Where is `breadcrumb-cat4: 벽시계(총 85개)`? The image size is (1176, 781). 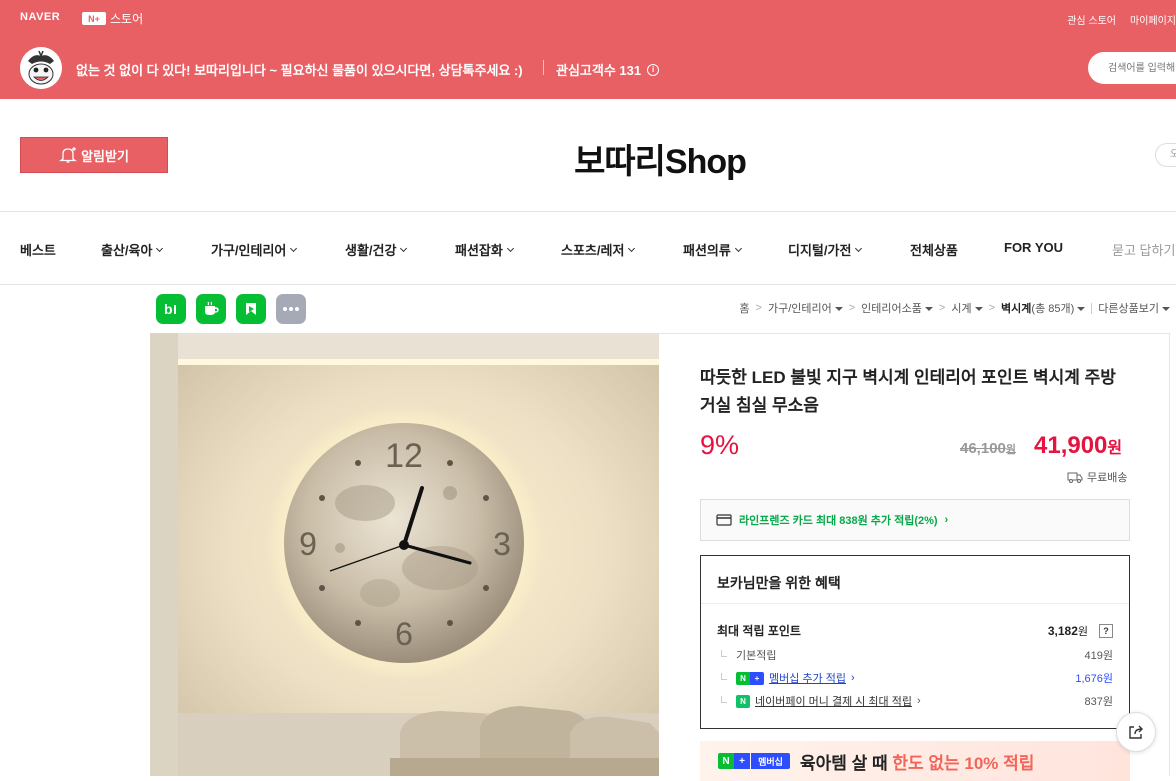
breadcrumb-cat4: 벽시계(총 85개) is located at coordinates (1043, 308).